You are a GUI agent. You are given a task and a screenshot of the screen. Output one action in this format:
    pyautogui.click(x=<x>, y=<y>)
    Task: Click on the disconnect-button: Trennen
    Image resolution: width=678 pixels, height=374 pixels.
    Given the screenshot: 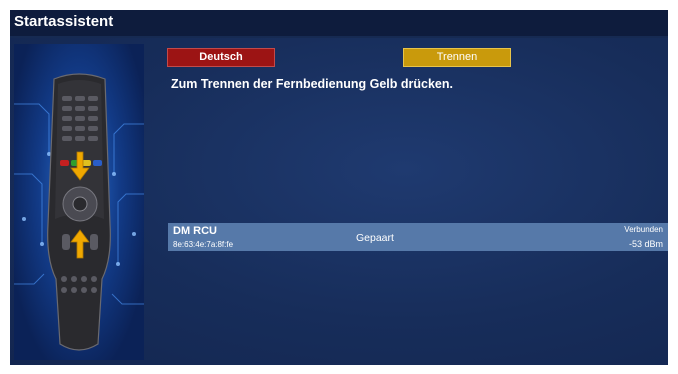 What is the action you would take?
    pyautogui.click(x=457, y=57)
    